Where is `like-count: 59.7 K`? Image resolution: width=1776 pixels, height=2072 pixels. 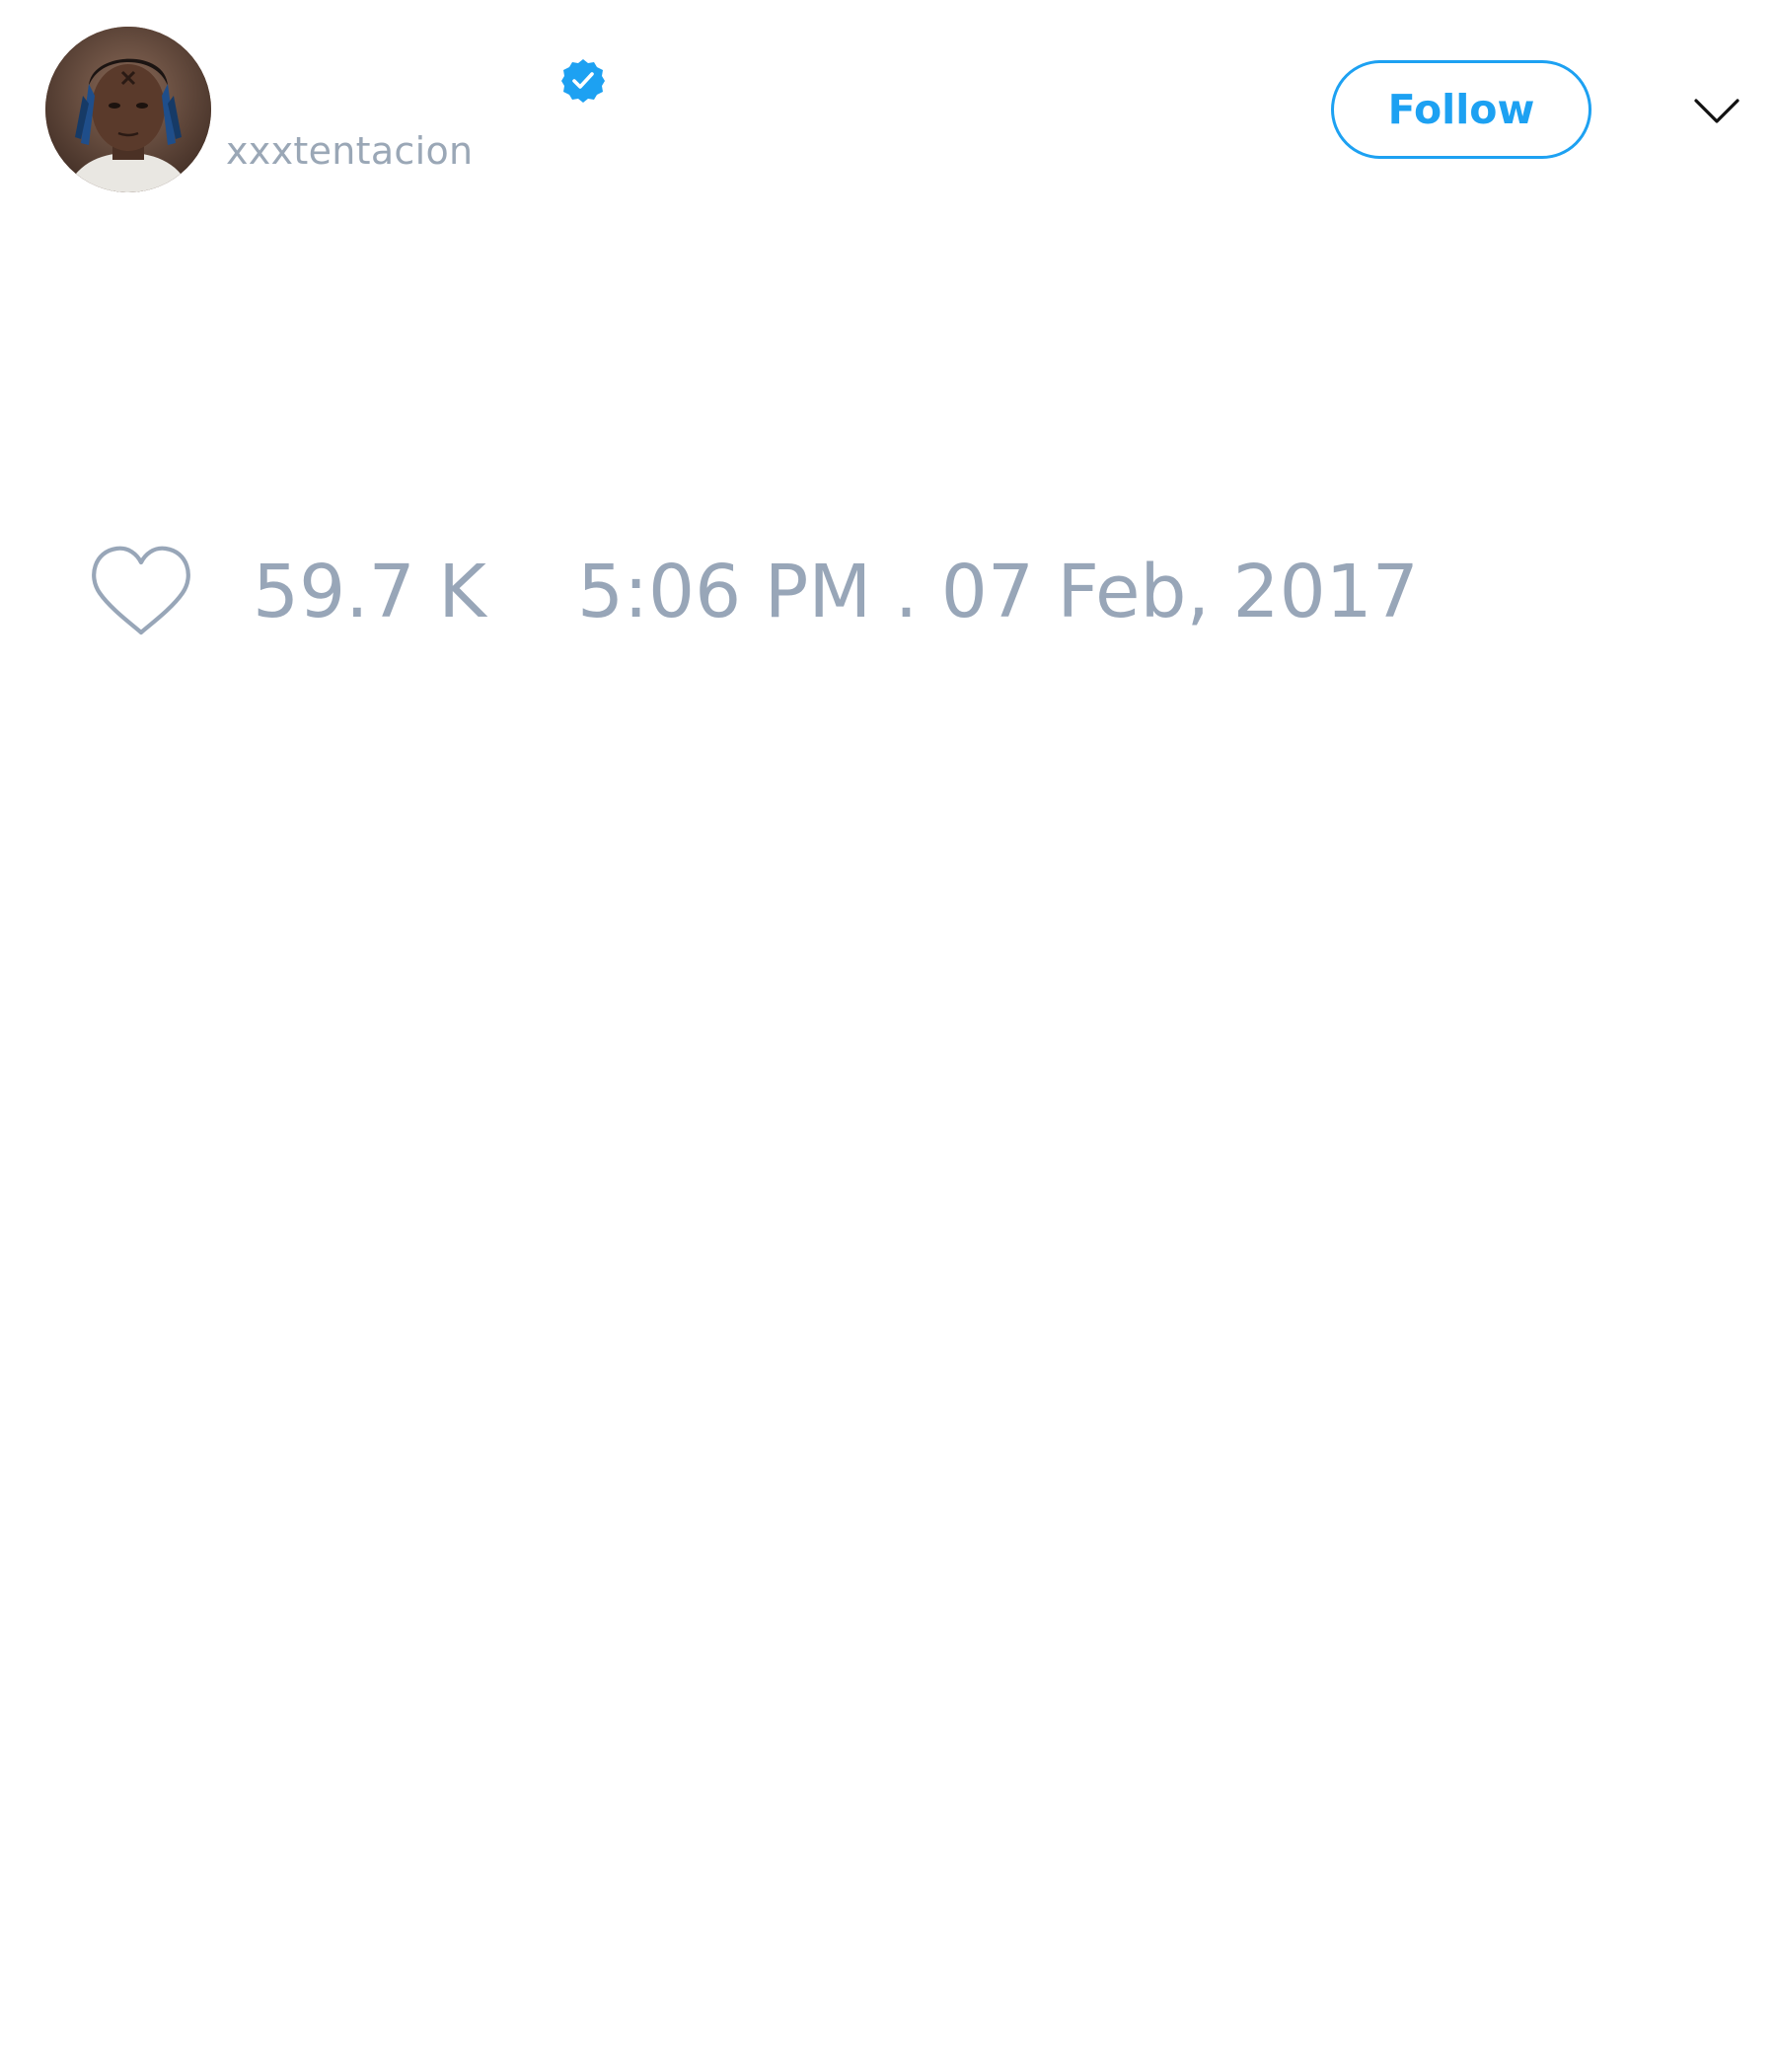 like-count: 59.7 K is located at coordinates (370, 592).